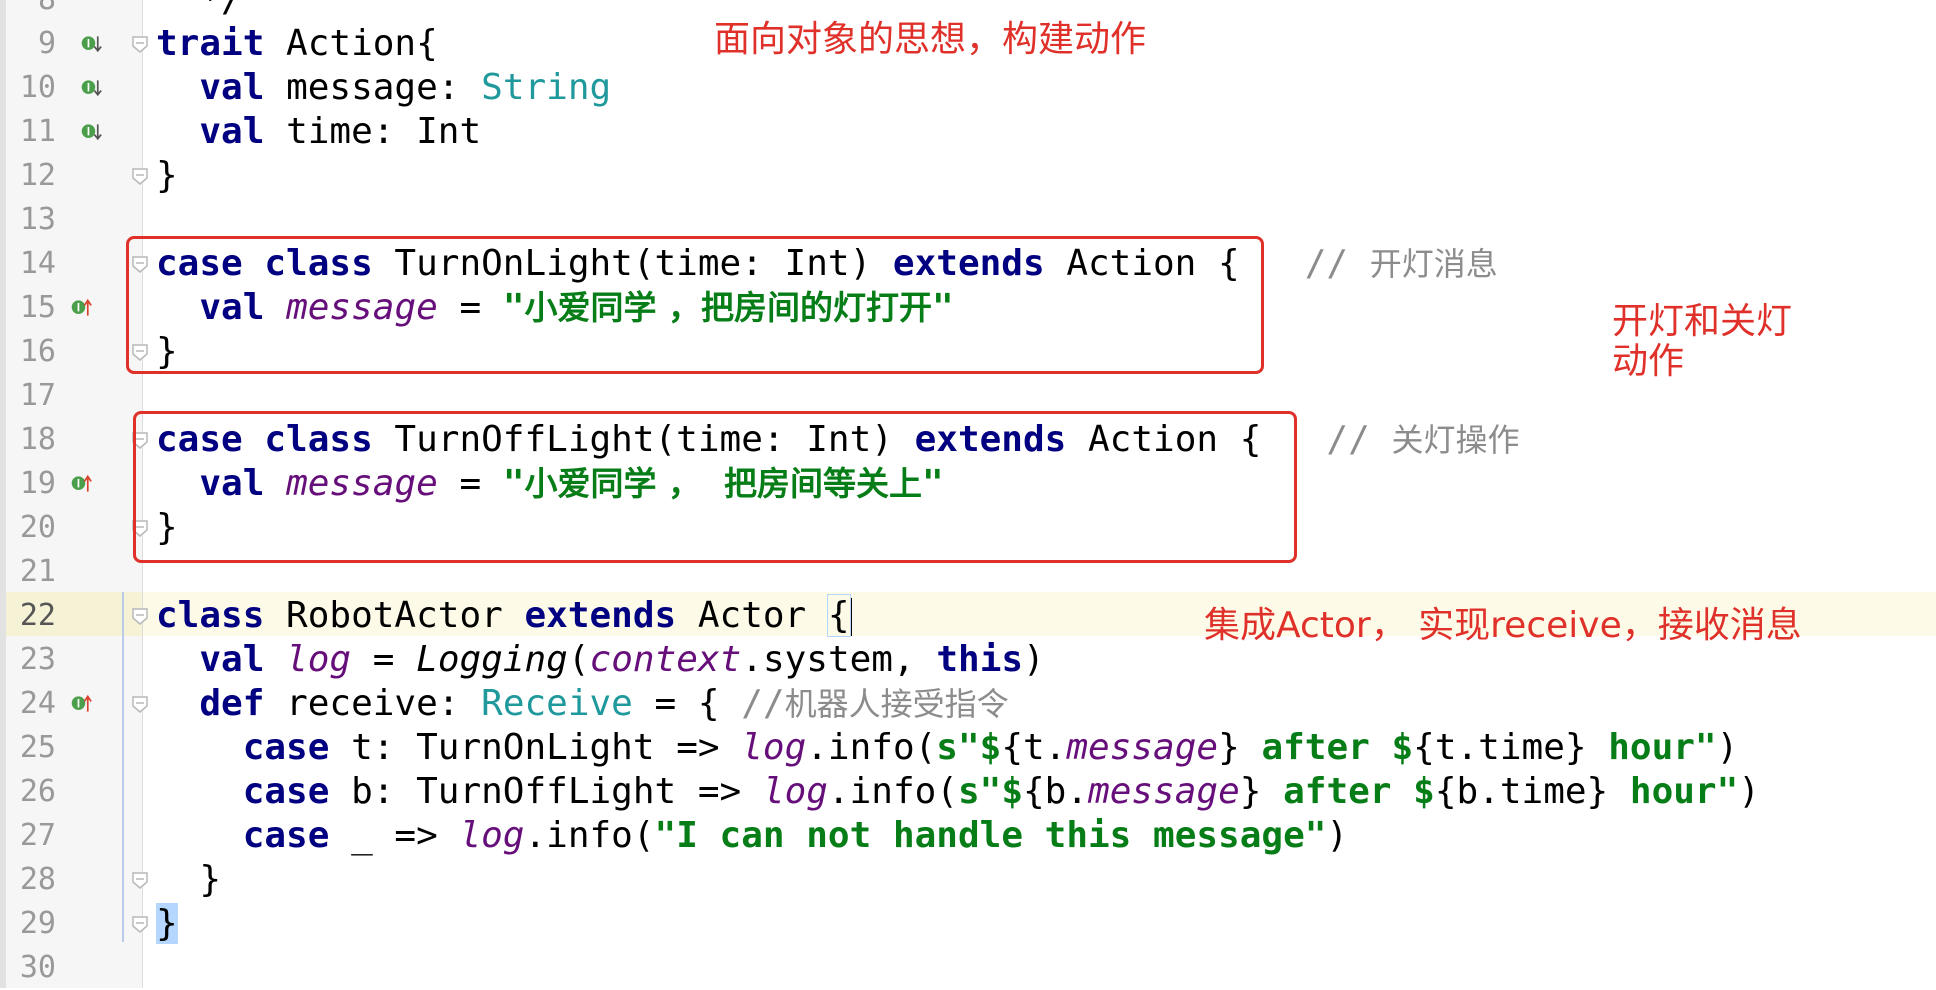 The height and width of the screenshot is (990, 1936). I want to click on code-line: 28 }, so click(968, 880).